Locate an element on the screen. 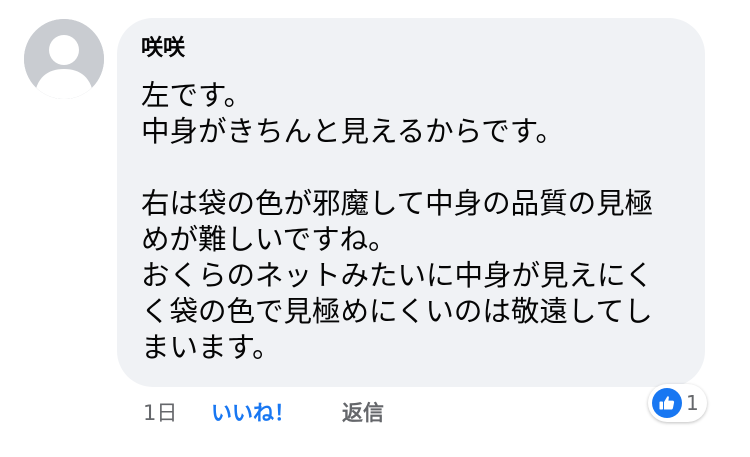  comment-line: 右は袋の色が邪魔して中身の品質の見極 is located at coordinates (397, 203).